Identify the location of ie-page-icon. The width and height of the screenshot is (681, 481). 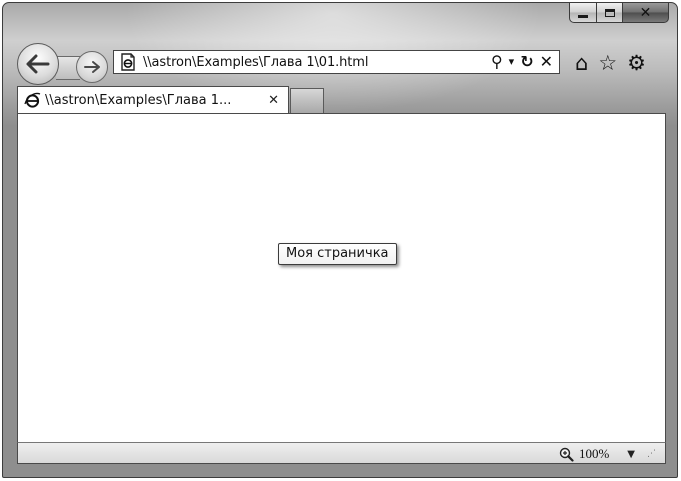
(128, 62).